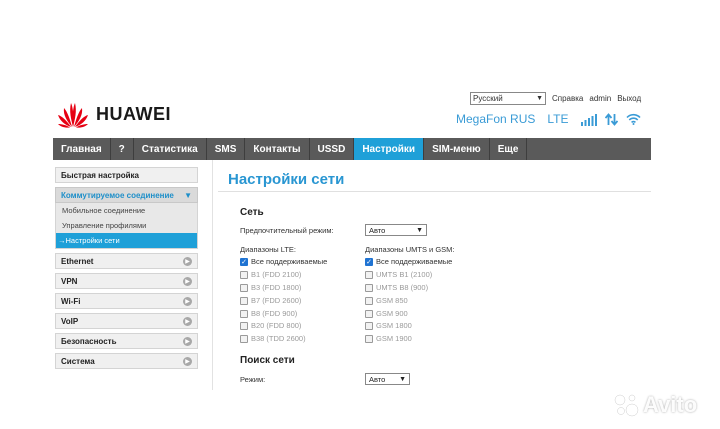 The image size is (720, 429). What do you see at coordinates (388, 338) in the screenshot?
I see `gsm-1900: GSM 1900` at bounding box center [388, 338].